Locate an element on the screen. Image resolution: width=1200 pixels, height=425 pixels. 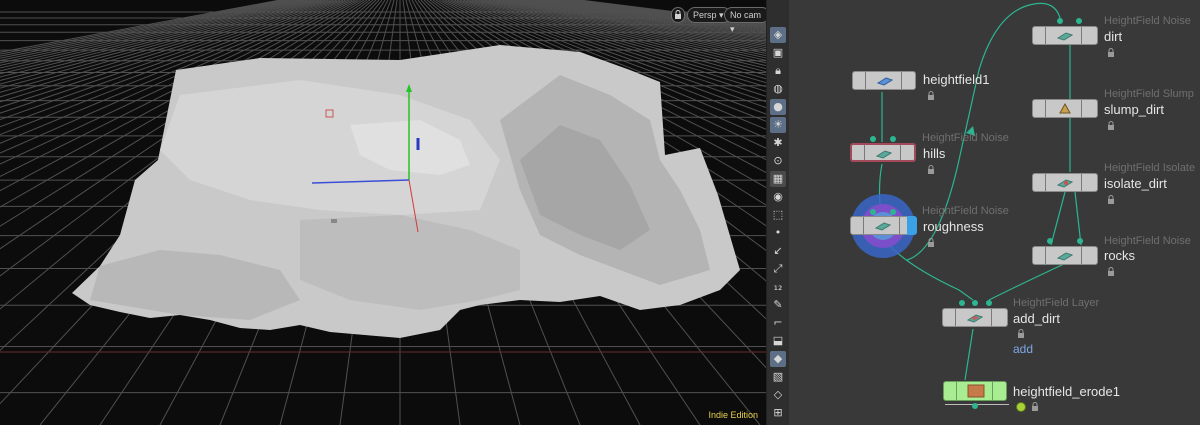
bypass-flag-icon is located at coordinates (1021, 407).